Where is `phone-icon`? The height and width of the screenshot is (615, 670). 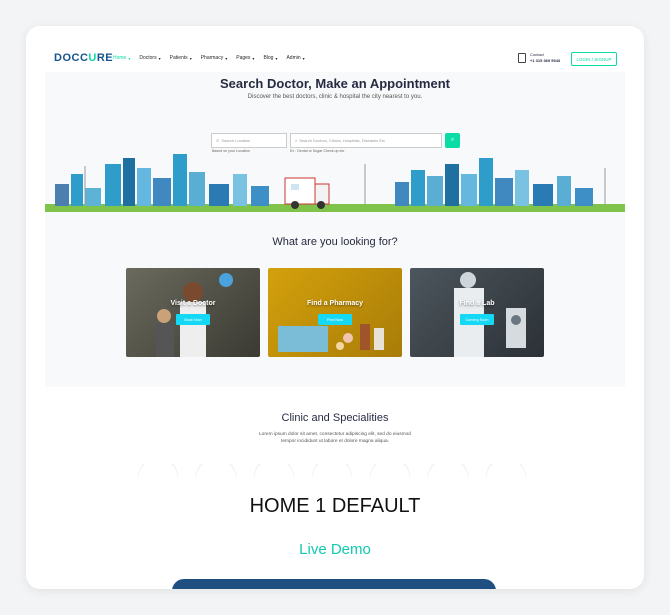 phone-icon is located at coordinates (522, 58).